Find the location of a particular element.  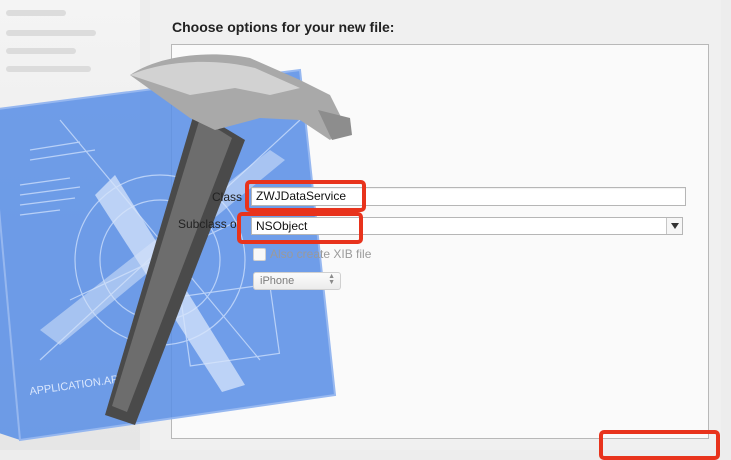

subclass-label: Subclass of is located at coordinates (208, 224).